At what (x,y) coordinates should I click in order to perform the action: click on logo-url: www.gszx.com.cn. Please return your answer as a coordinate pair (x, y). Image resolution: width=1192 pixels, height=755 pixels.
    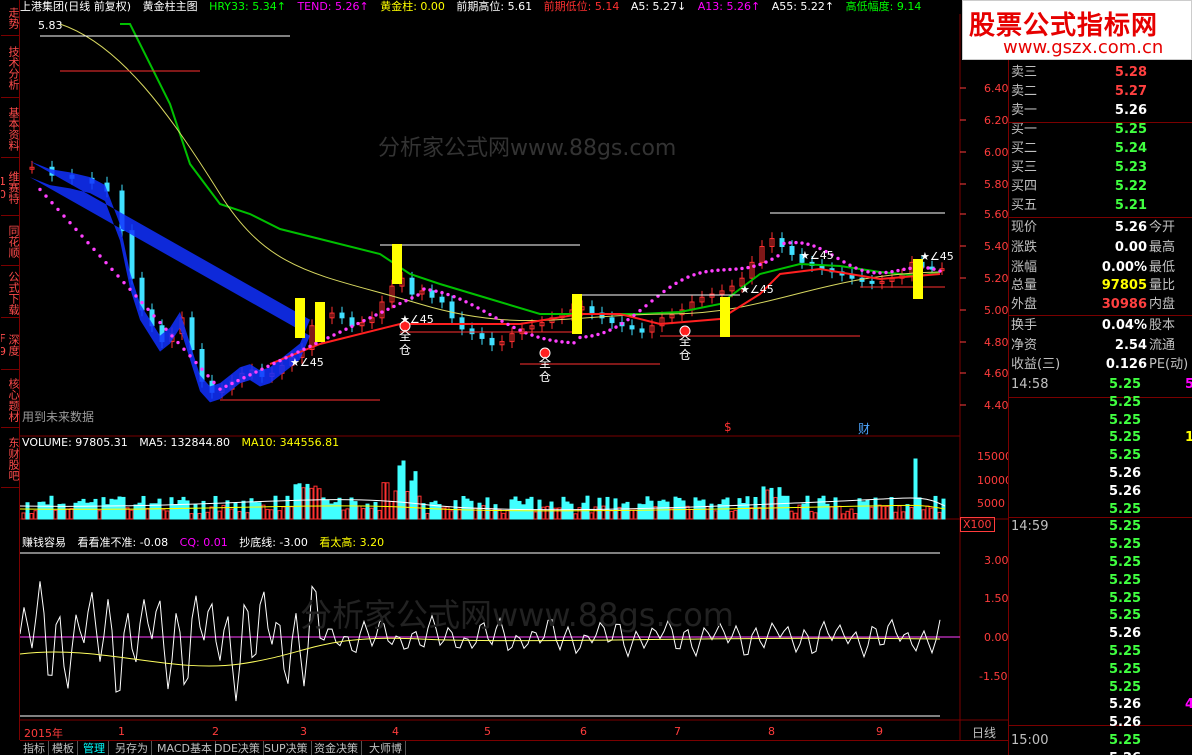
    Looking at the image, I should click on (1083, 47).